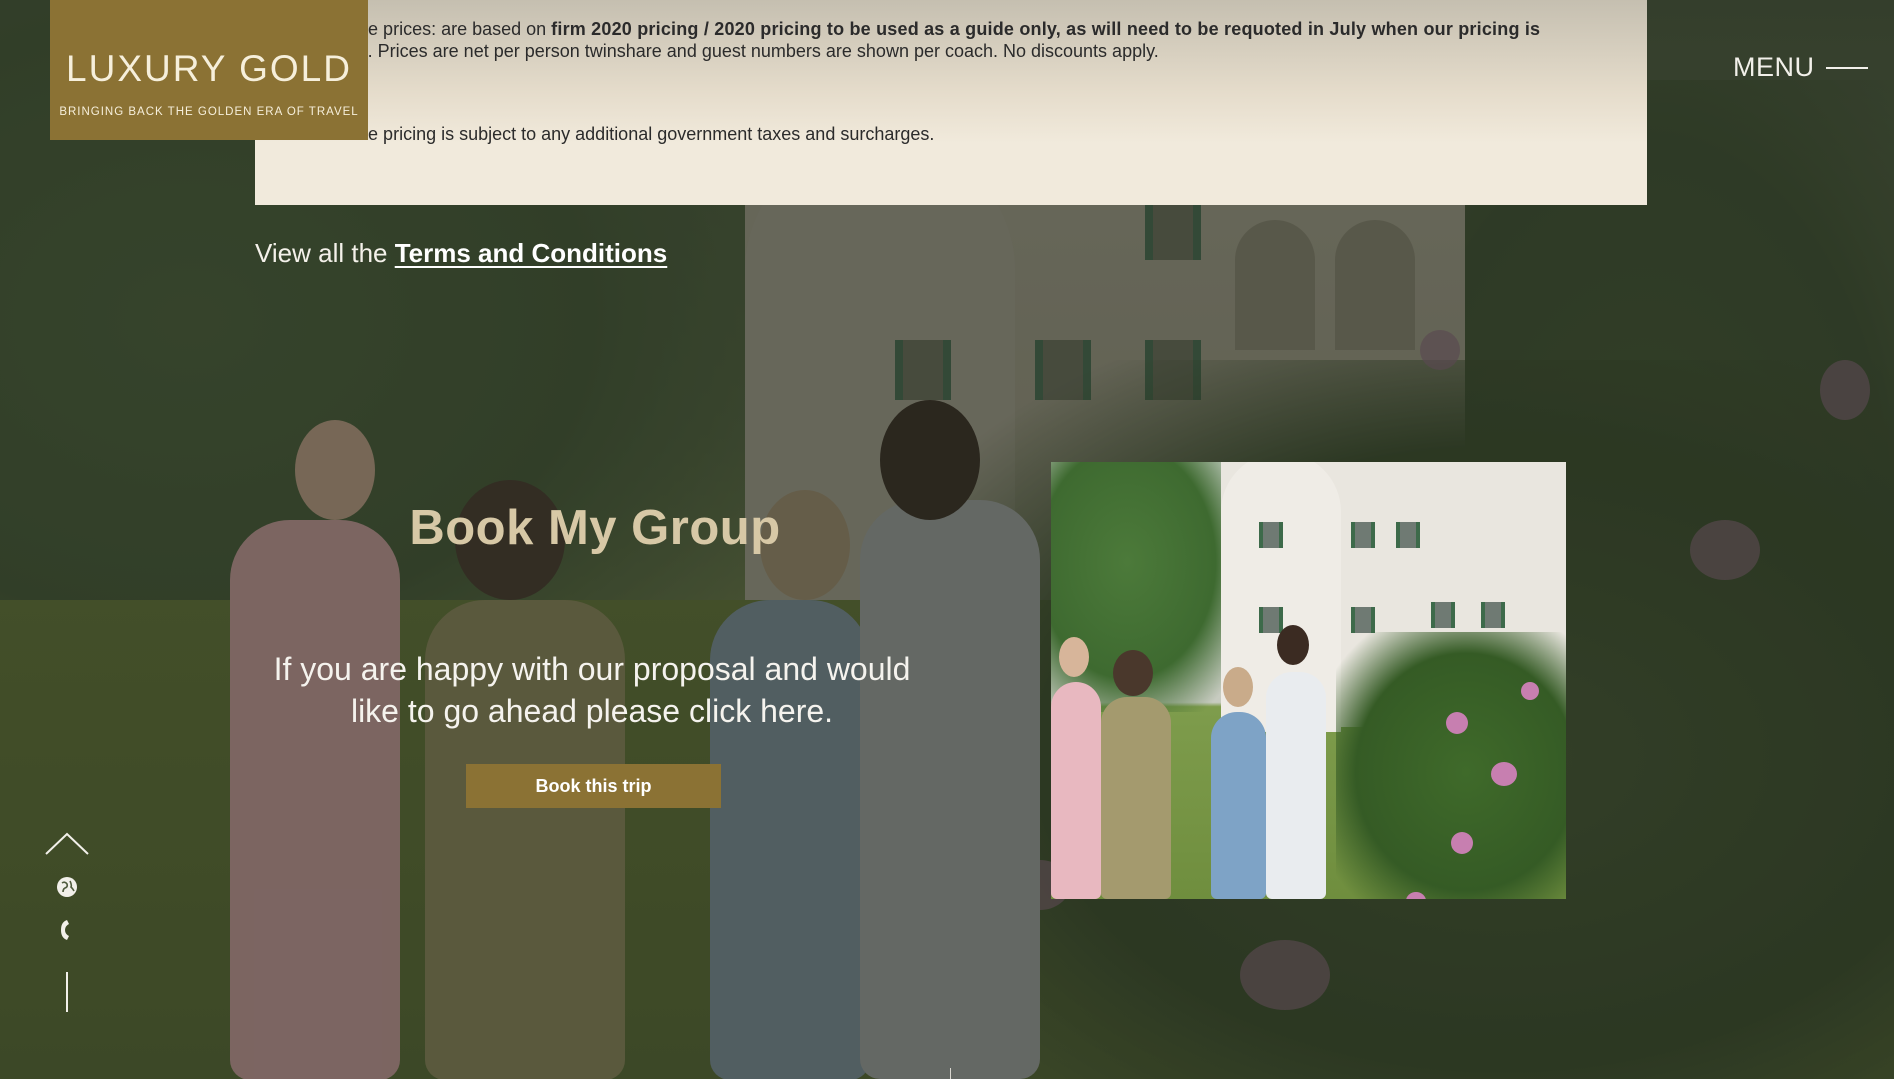  I want to click on book-my-group-heading: Book My Group, so click(595, 528).